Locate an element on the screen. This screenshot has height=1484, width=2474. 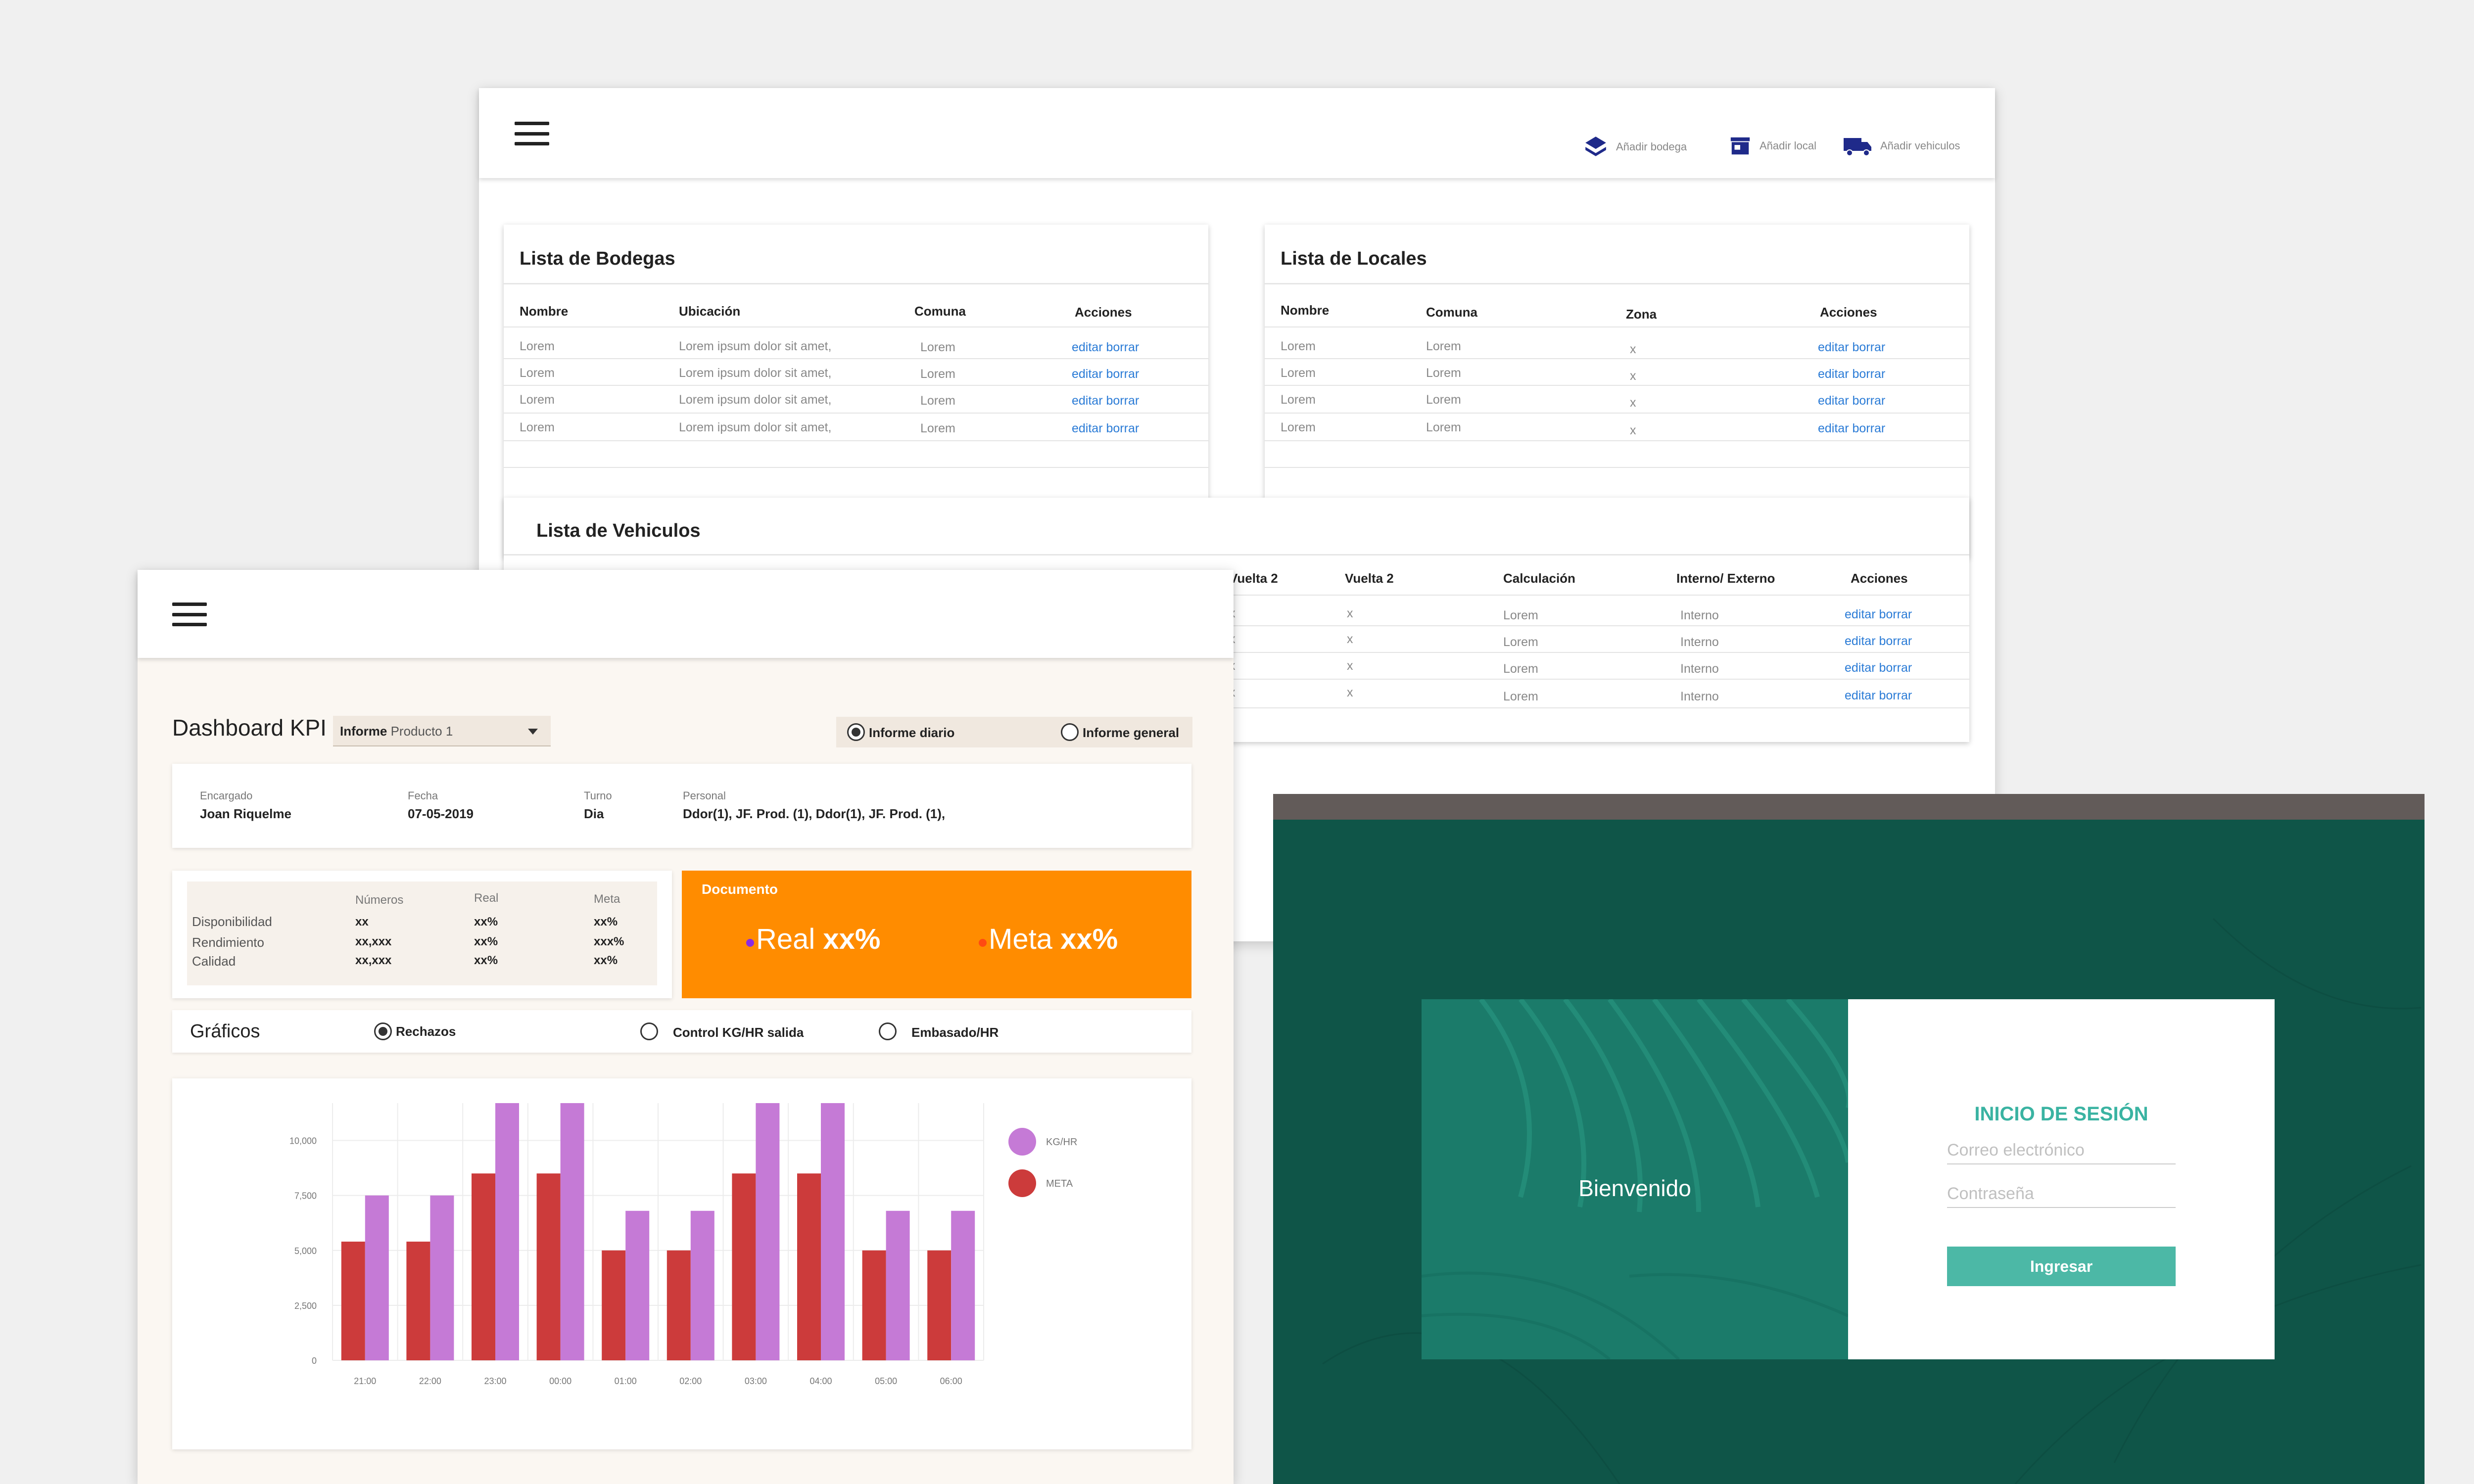
x-tick-label: 04:00 is located at coordinates (821, 1381).